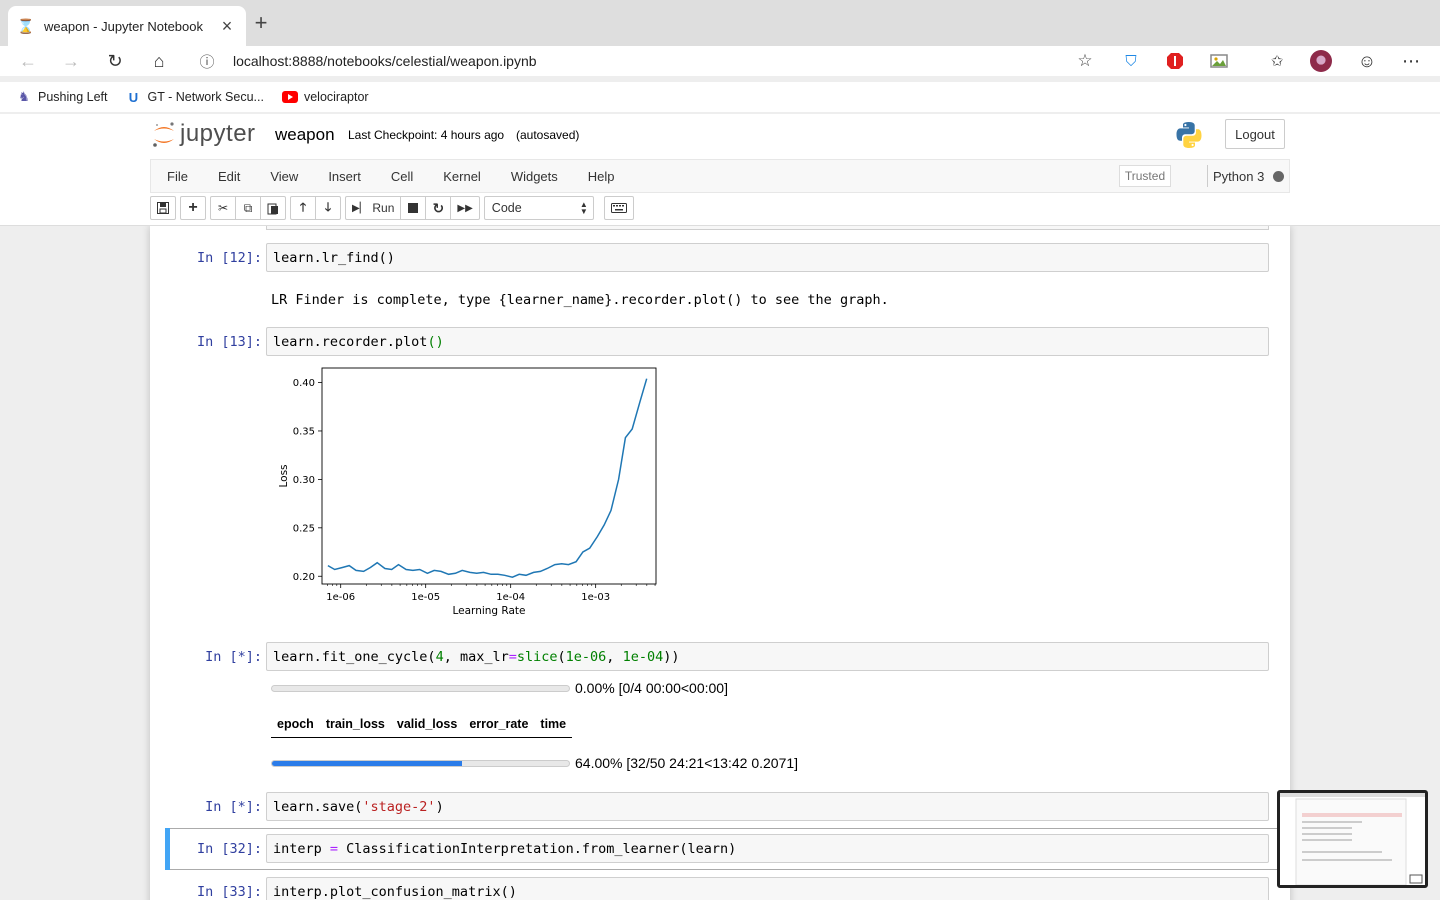 The width and height of the screenshot is (1440, 900). I want to click on bookmark-label: Pushing Left, so click(73, 97).